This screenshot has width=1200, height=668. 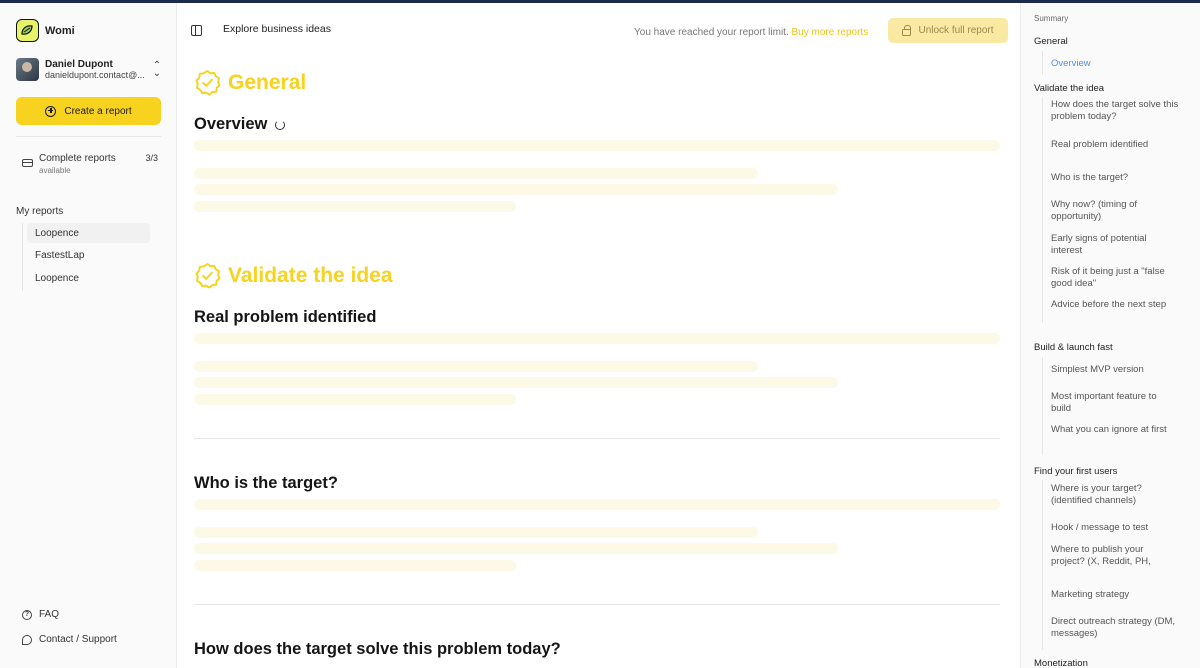 I want to click on reports-available-count: 3/3, so click(x=151, y=158).